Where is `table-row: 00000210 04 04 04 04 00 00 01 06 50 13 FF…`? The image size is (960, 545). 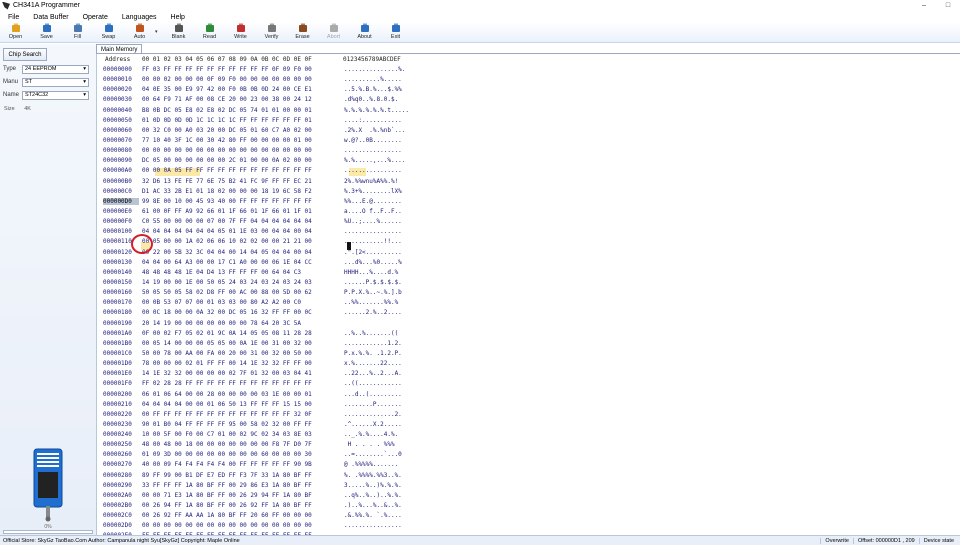
table-row: 00000210 04 04 04 04 00 00 01 06 50 13 FF… is located at coordinates (262, 405).